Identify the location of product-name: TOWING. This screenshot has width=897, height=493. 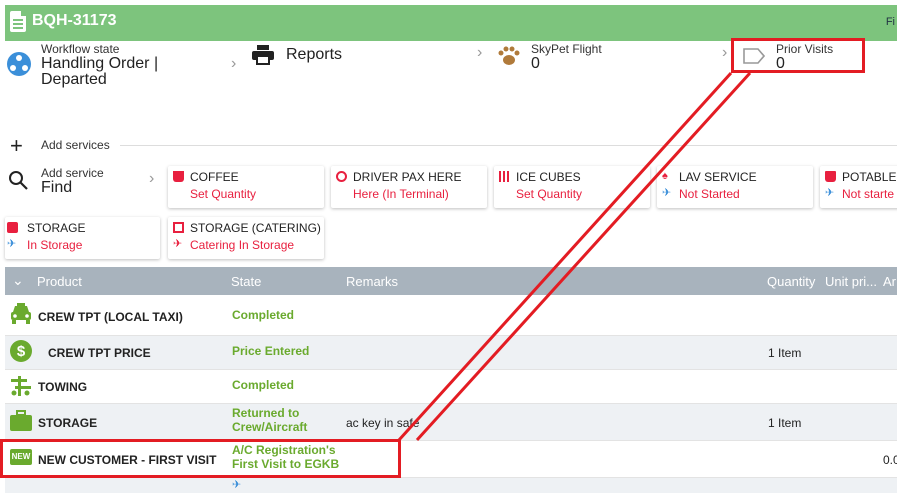
(63, 387).